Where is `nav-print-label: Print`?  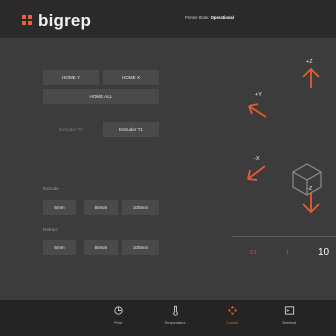
nav-print-label: Print is located at coordinates (118, 323).